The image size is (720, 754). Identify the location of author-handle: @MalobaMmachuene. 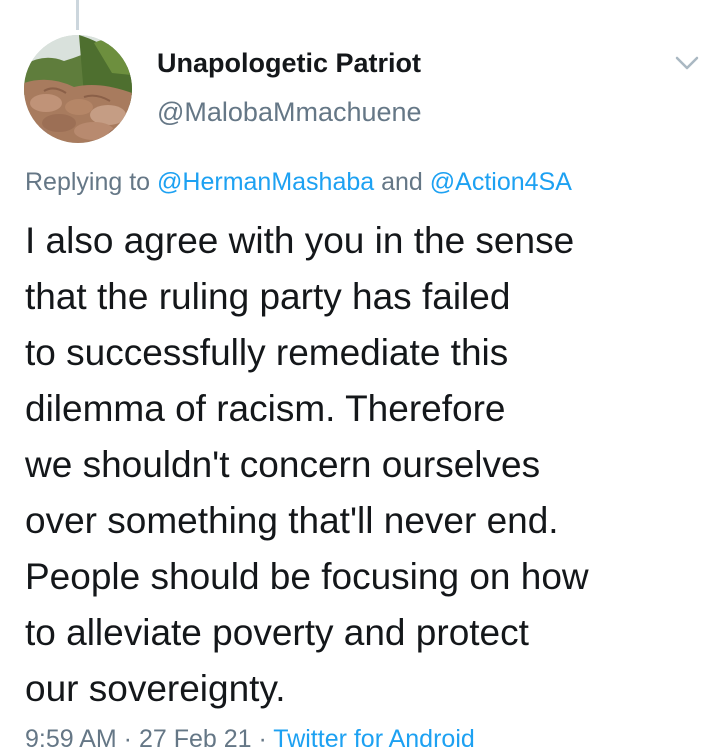
(289, 112).